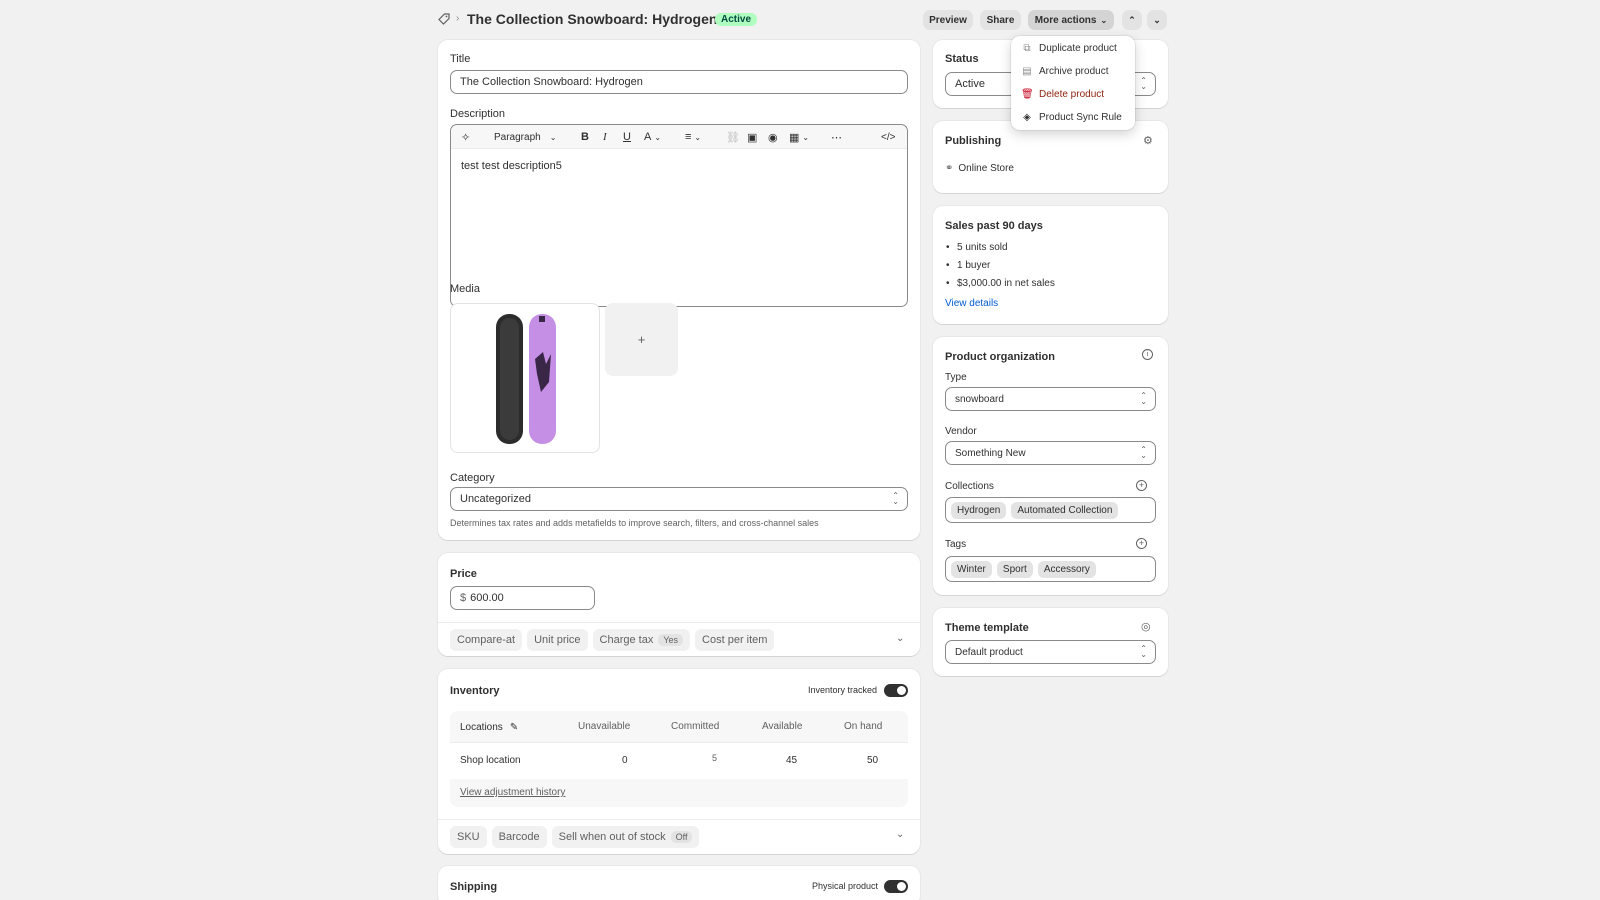 Image resolution: width=1600 pixels, height=900 pixels. I want to click on tag-icon, so click(444, 20).